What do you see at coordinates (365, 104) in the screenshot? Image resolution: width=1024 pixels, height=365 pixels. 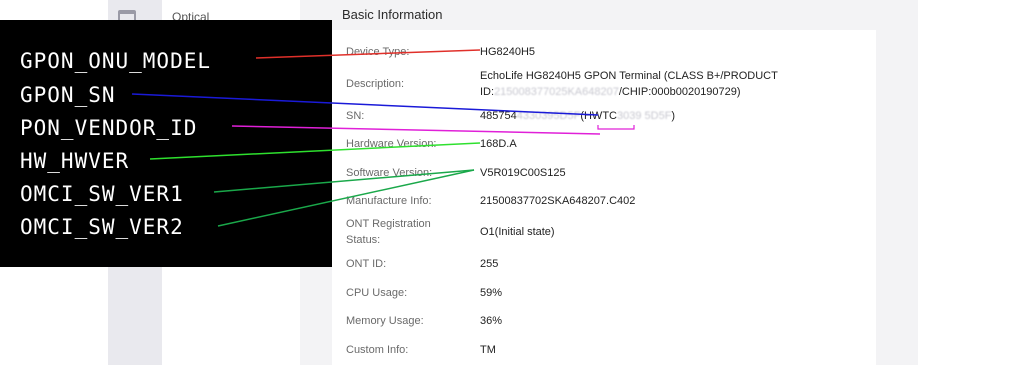 I see `connector-gpon-sn` at bounding box center [365, 104].